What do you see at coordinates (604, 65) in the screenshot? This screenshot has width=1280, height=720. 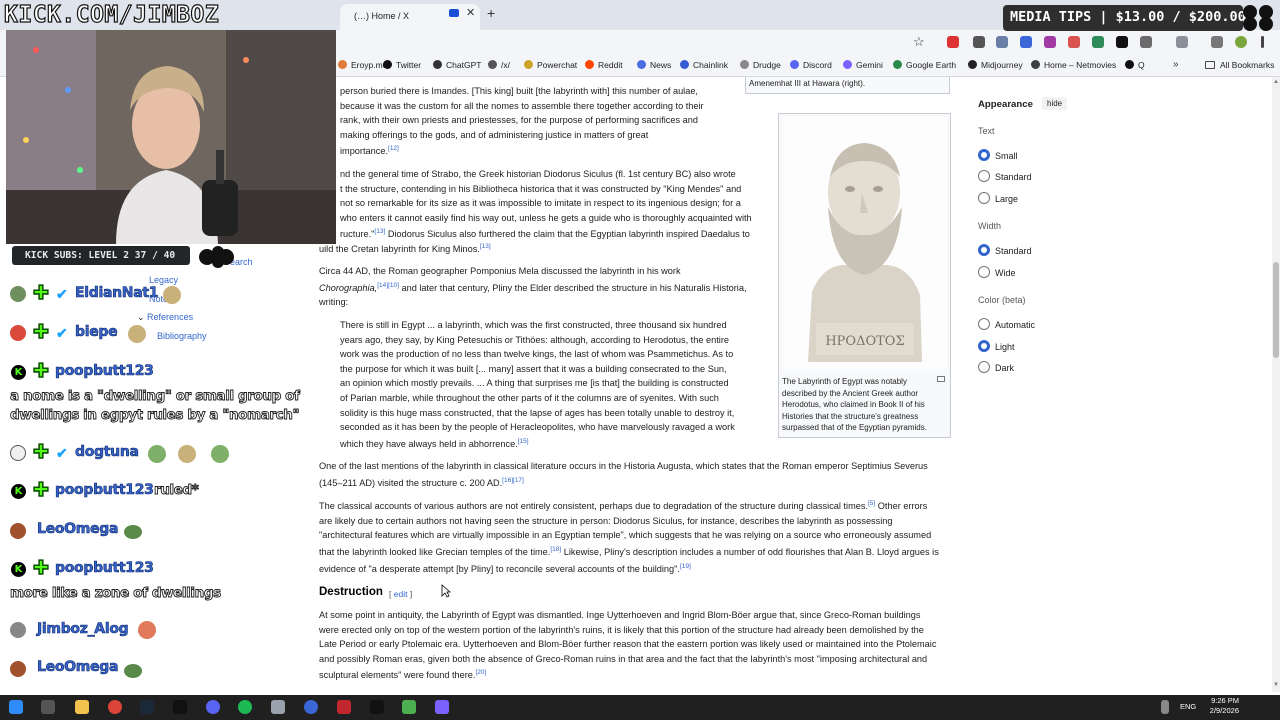 I see `bookmark-item: Reddit` at bounding box center [604, 65].